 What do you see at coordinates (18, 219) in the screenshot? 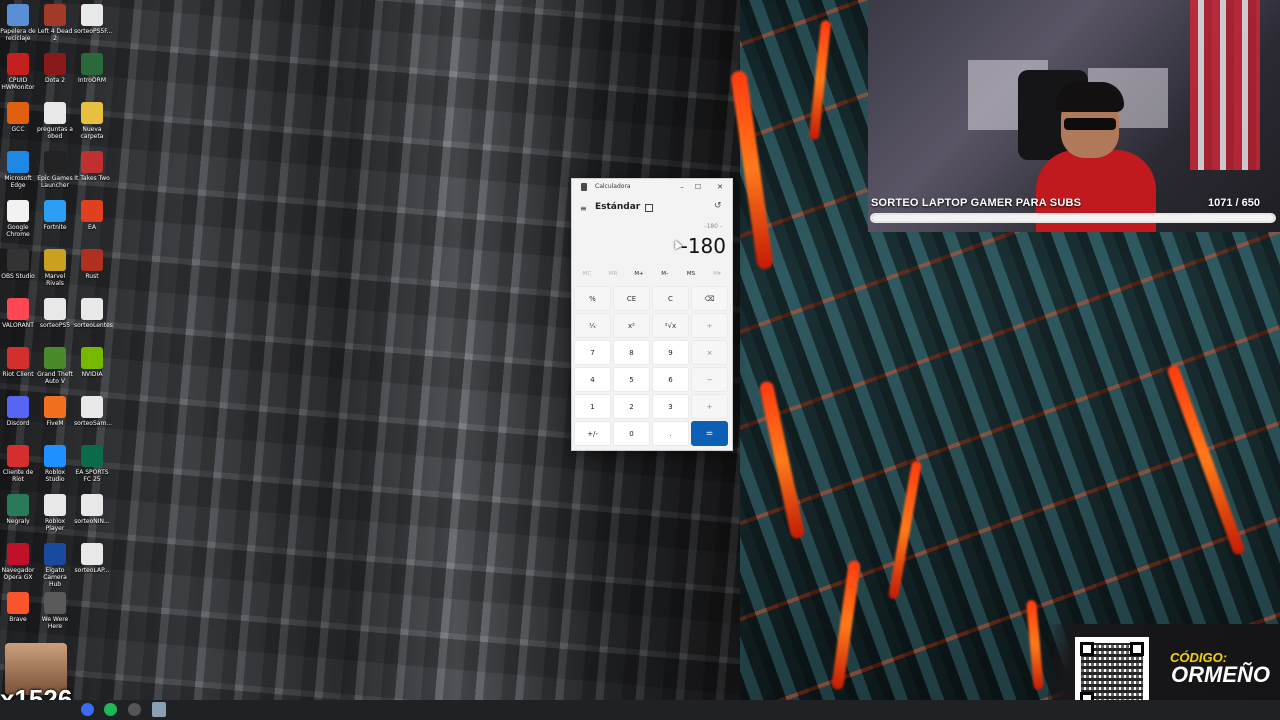
I see `desktop-shortcut: Google Chrome` at bounding box center [18, 219].